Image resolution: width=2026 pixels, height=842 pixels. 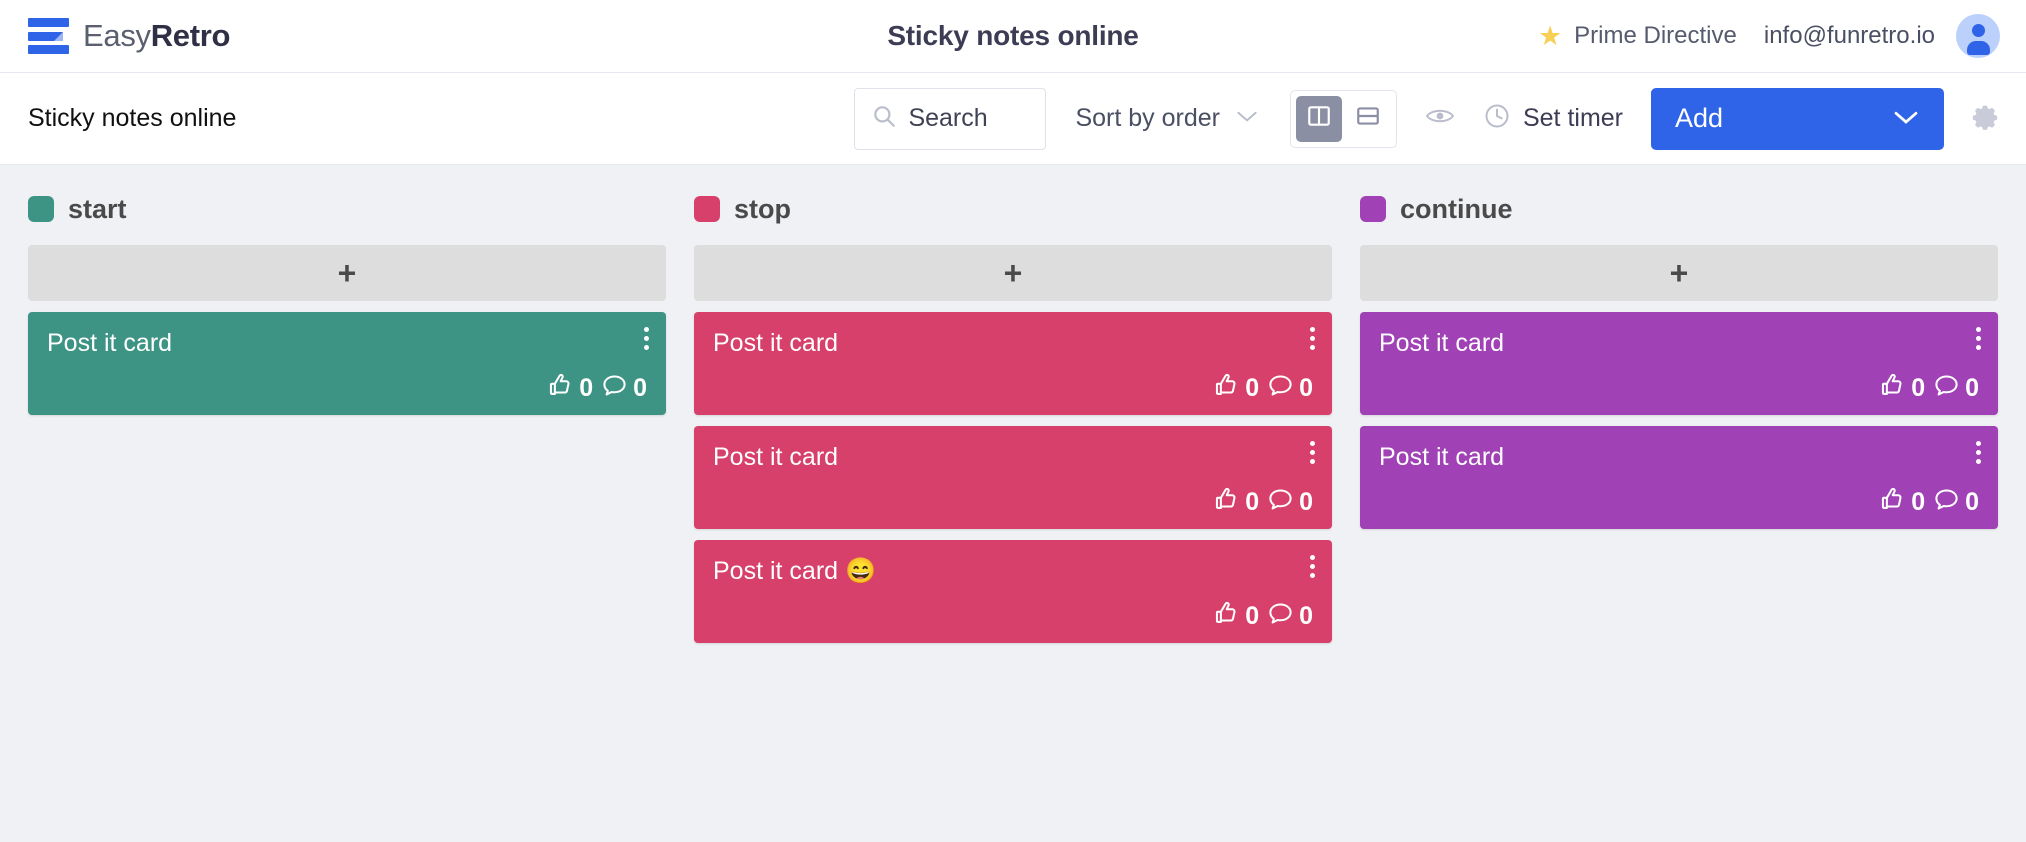 I want to click on board-column-continue: continue + Post it card 0 0 Post it card 0 0, so click(x=1679, y=364).